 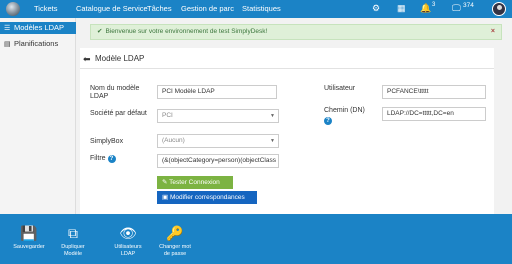 I want to click on filter-label-text: Filtre, so click(x=98, y=158).